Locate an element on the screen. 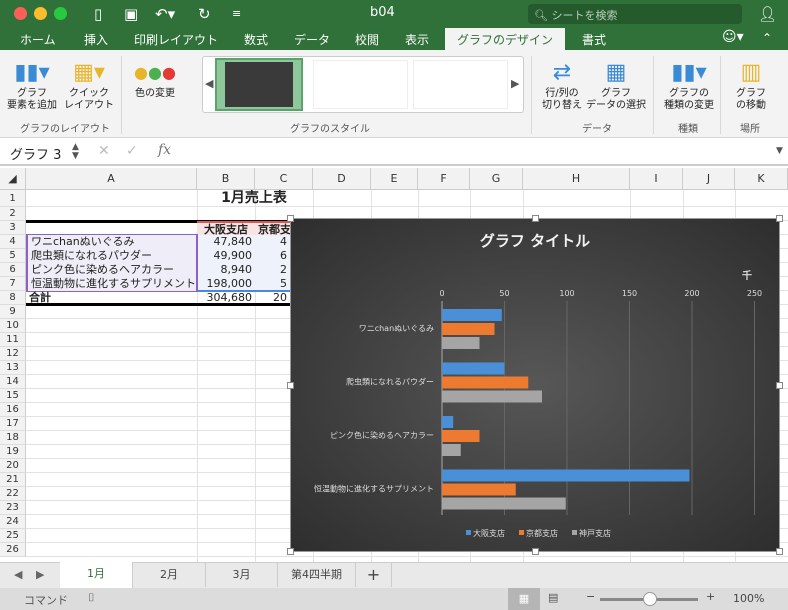 The image size is (788, 610). column-header: D is located at coordinates (342, 179).